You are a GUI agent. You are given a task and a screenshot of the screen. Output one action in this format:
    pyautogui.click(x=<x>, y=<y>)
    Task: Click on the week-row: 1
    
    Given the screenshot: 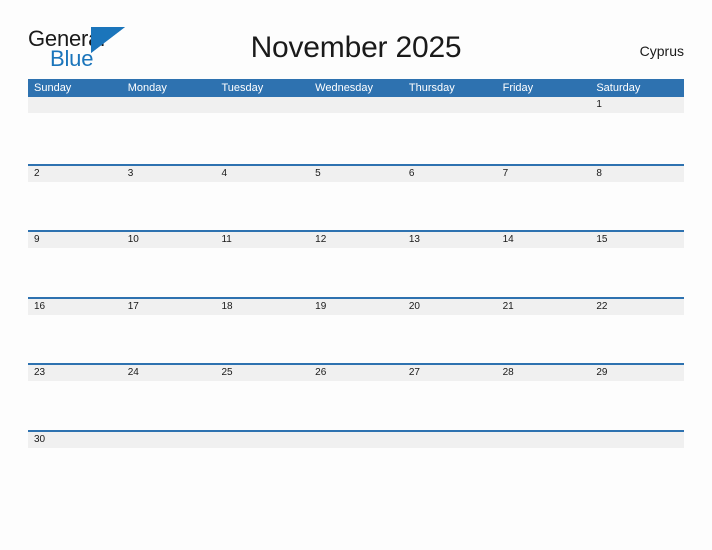 What is the action you would take?
    pyautogui.click(x=356, y=130)
    